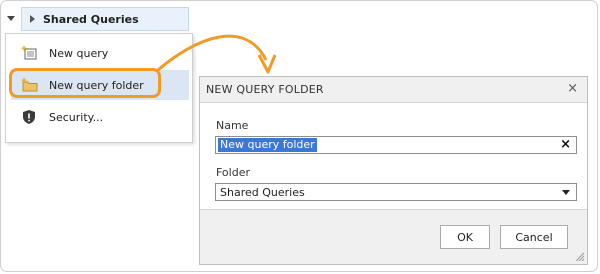 The height and width of the screenshot is (274, 600). I want to click on menu-item-label: New query, so click(79, 53).